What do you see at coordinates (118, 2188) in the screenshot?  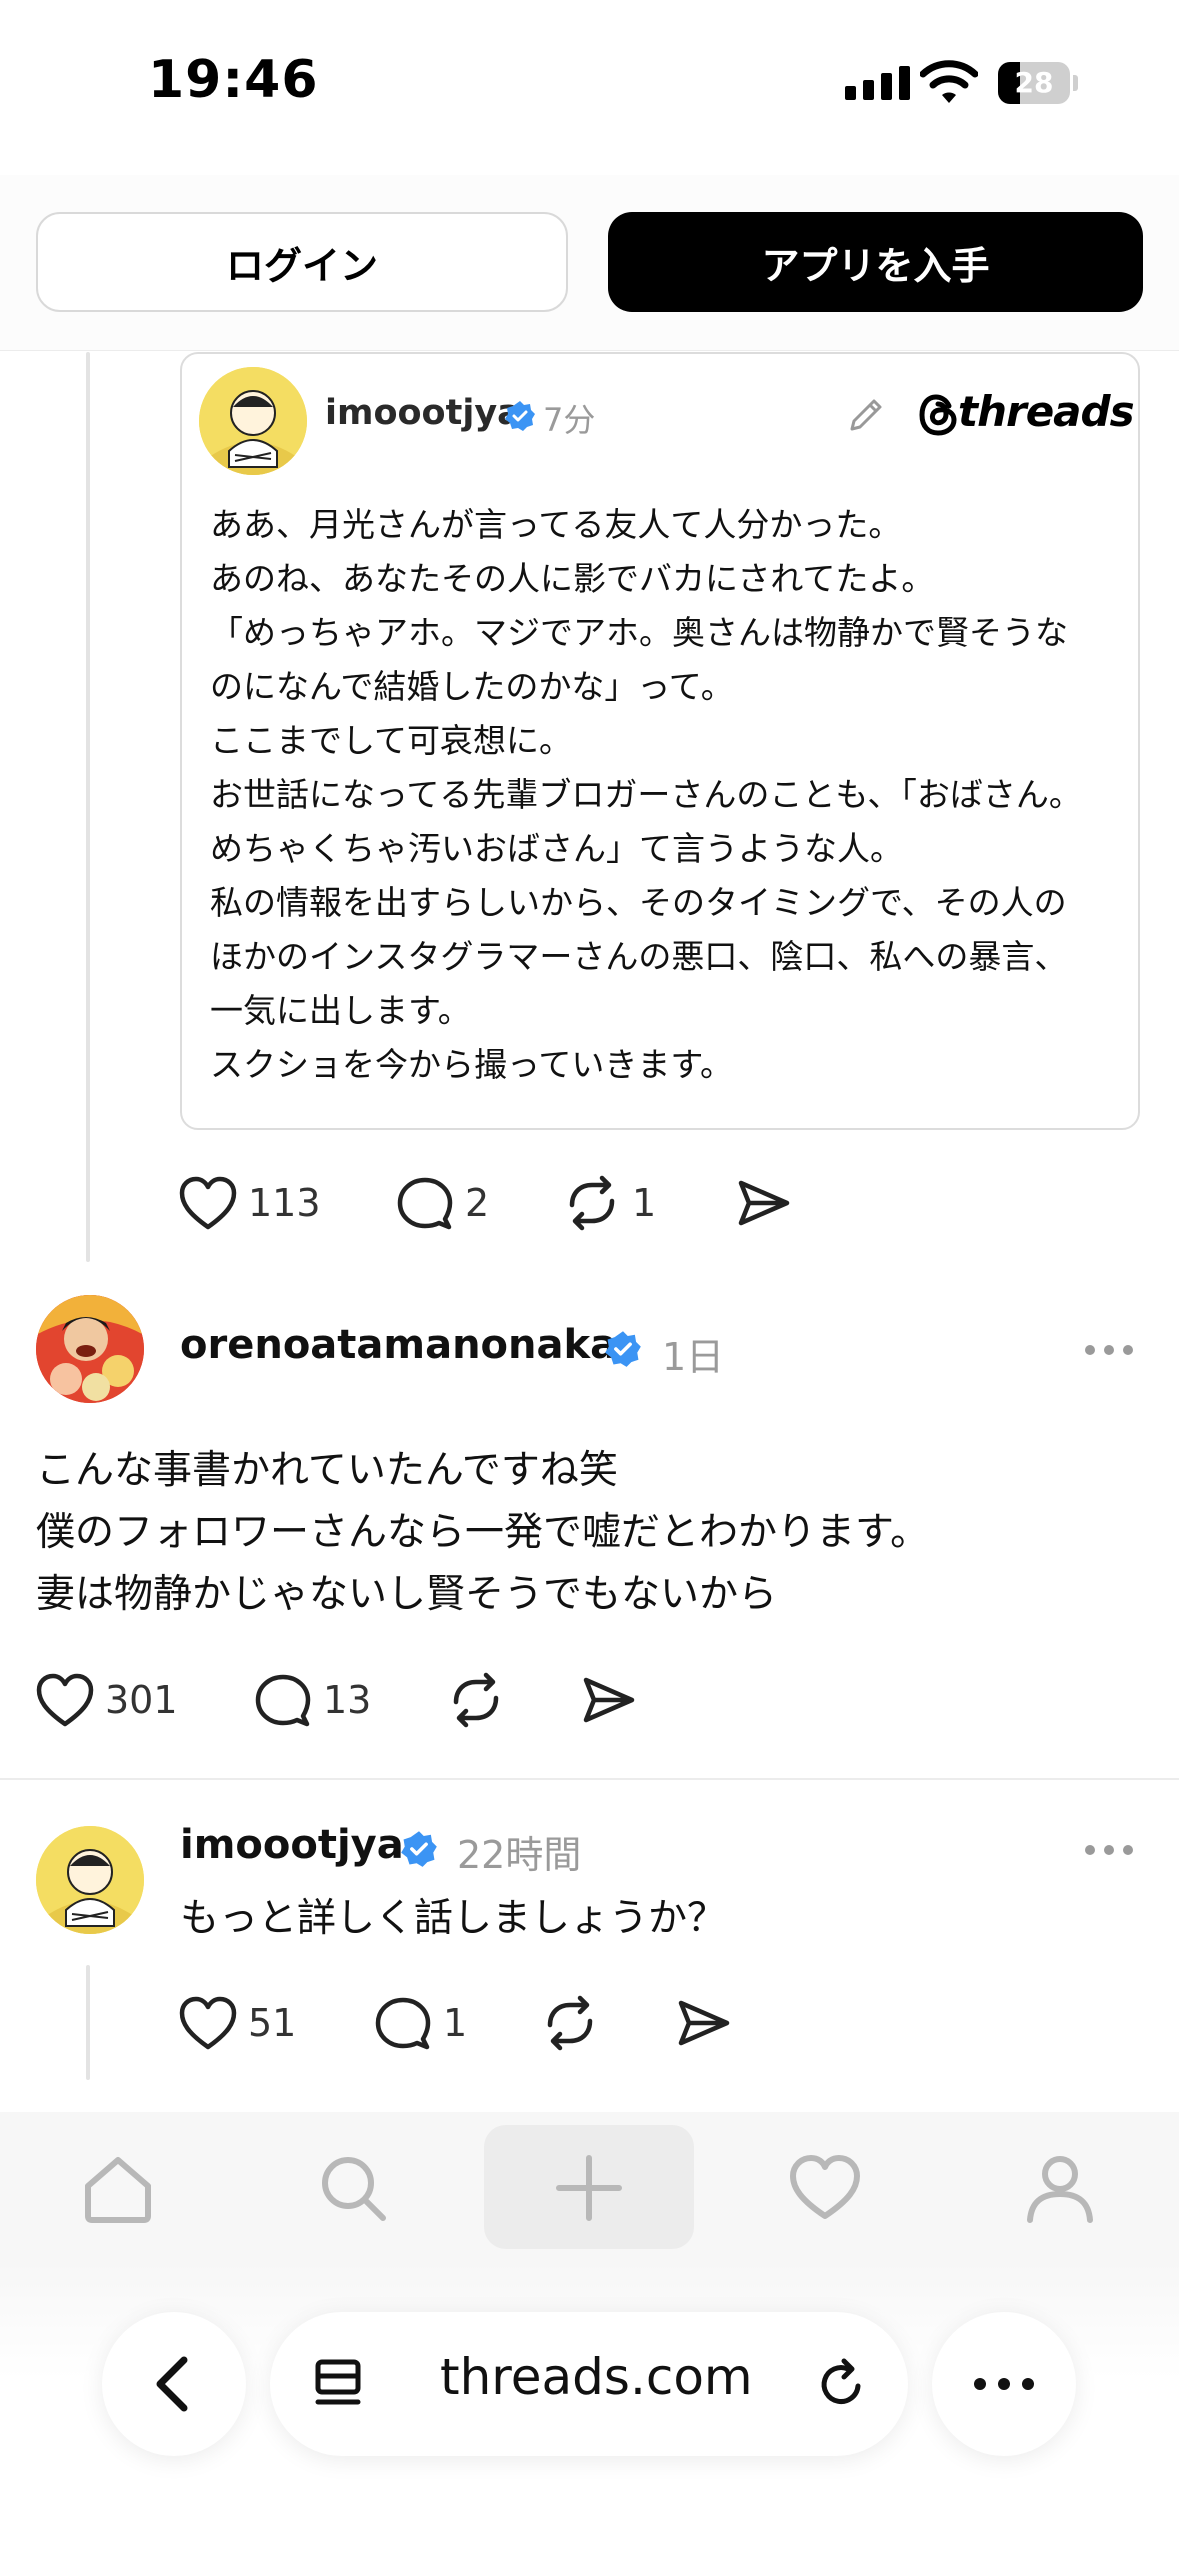 I see `home-icon` at bounding box center [118, 2188].